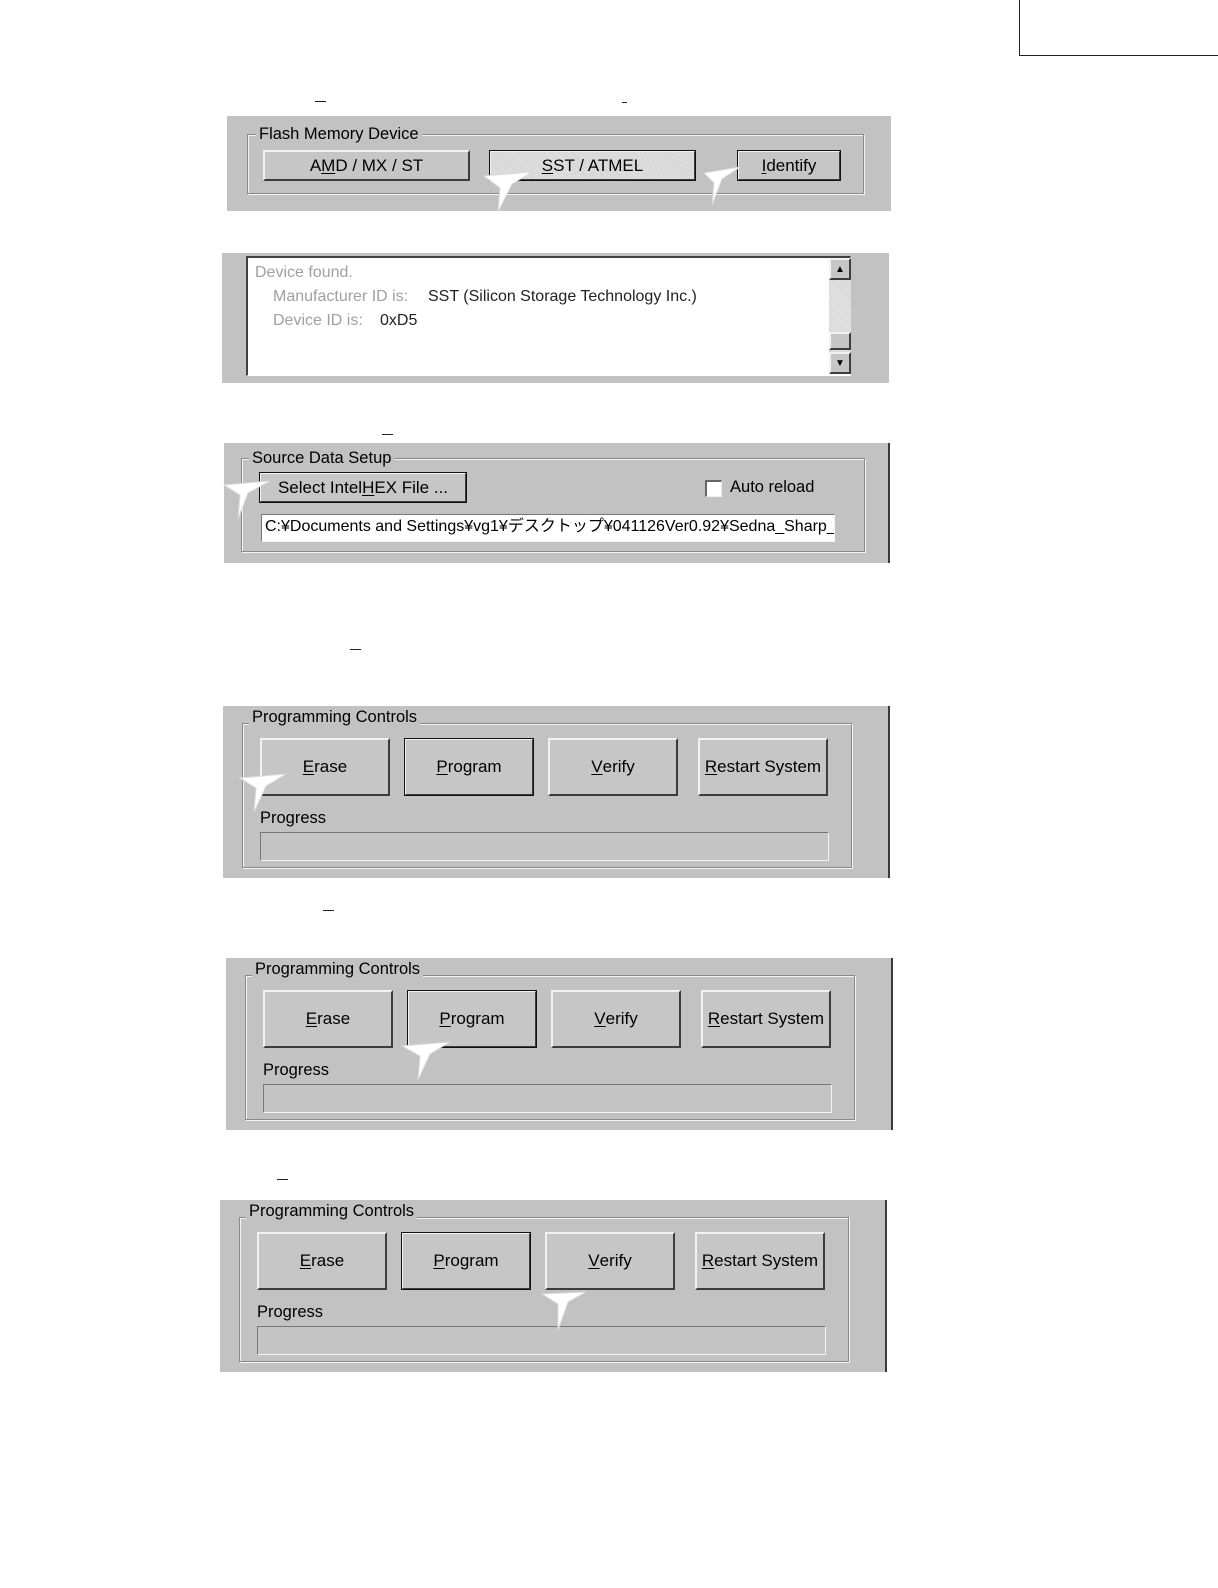  Describe the element at coordinates (840, 341) in the screenshot. I see `scroll-thumb` at that location.